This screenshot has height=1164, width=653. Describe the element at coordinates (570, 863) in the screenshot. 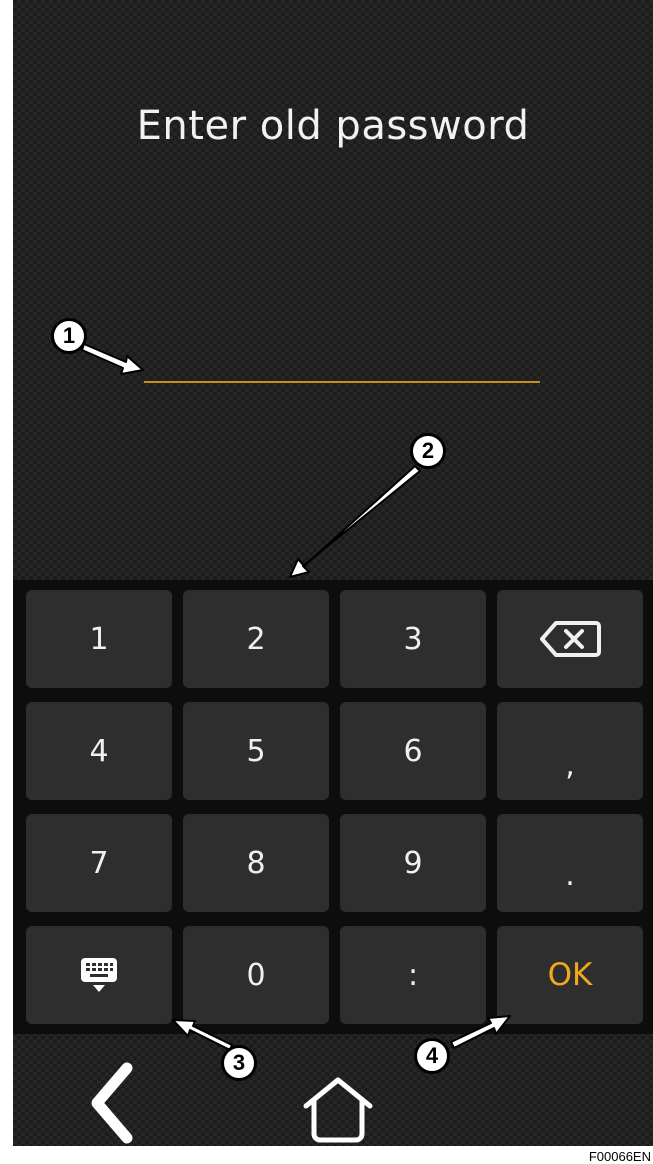

I see `key-period: .` at that location.